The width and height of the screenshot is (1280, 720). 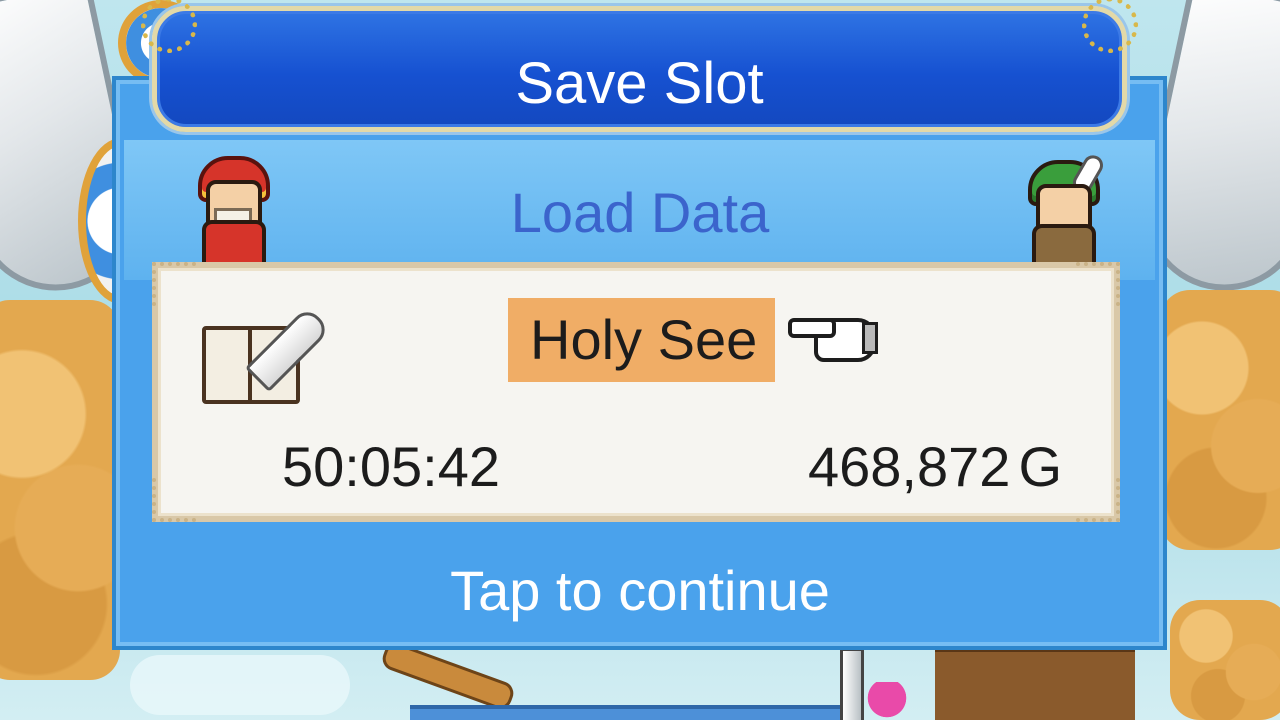 I want to click on gold-unit: G, so click(x=1040, y=466).